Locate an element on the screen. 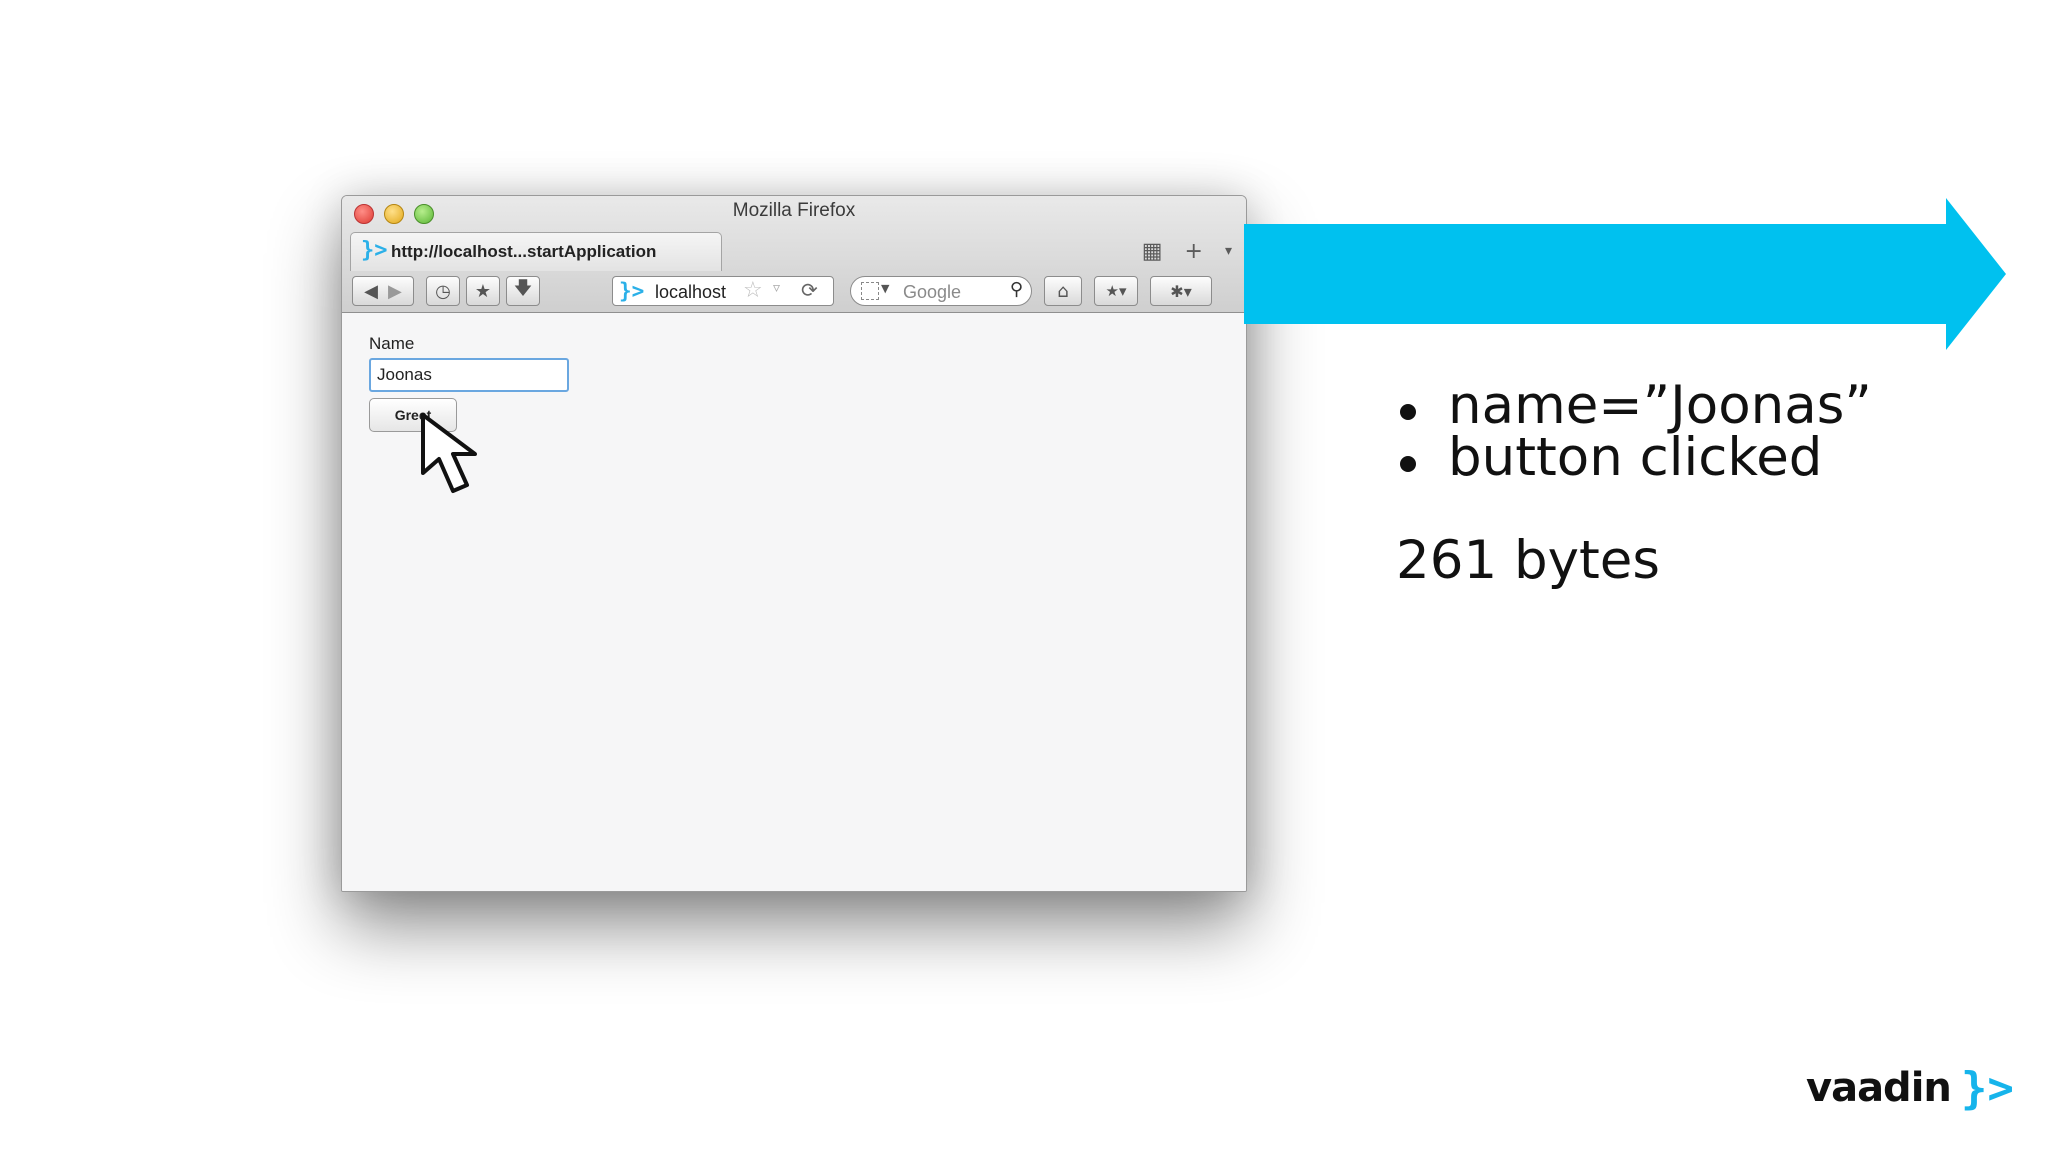 This screenshot has width=2048, height=1152. browser-tab: }> http://localhost...startApplication is located at coordinates (536, 251).